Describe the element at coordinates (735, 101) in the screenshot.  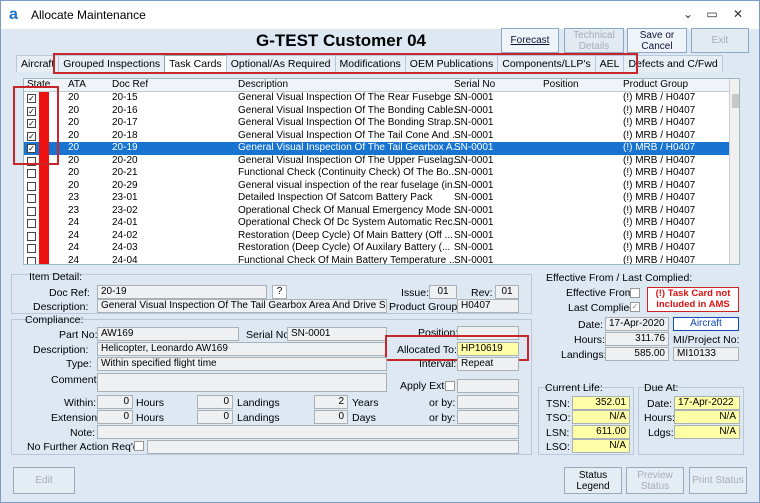
I see `scroll-thumb` at that location.